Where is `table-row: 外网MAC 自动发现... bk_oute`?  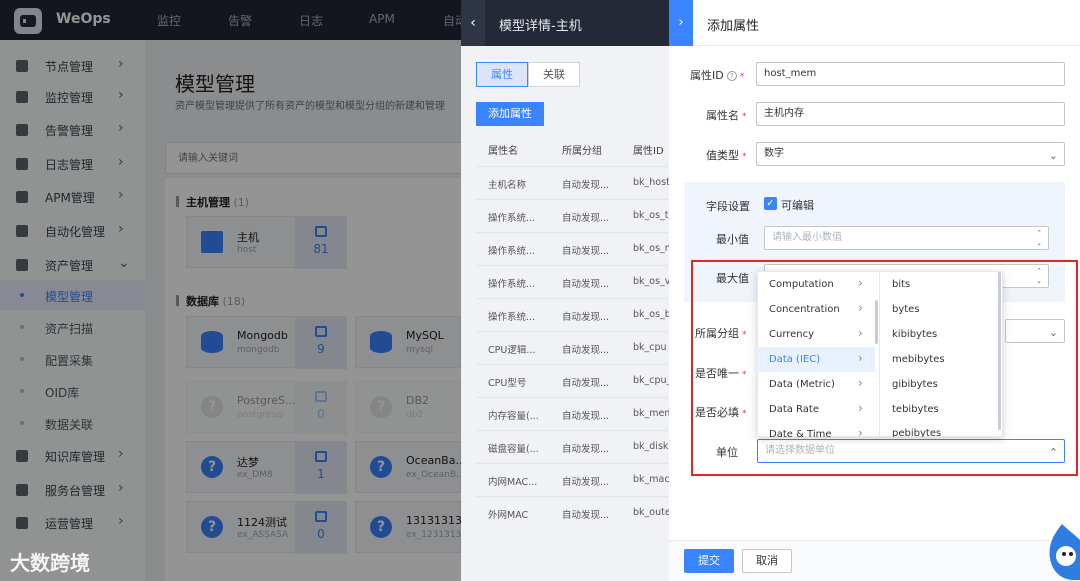
table-row: 外网MAC 自动发现... bk_oute is located at coordinates (572, 512).